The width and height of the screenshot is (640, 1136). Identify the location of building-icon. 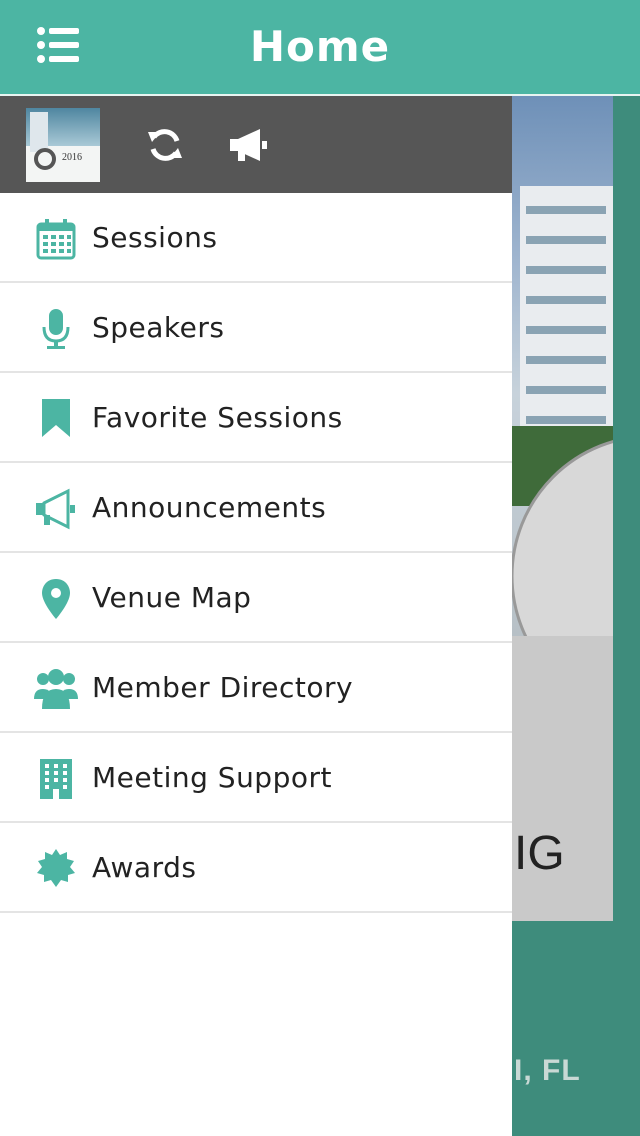
(56, 779).